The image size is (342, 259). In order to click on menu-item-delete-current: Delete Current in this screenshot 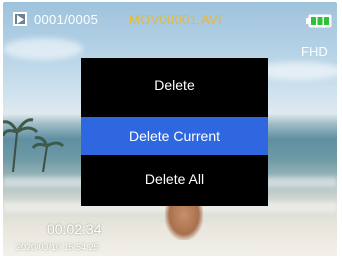, I will do `click(174, 136)`.